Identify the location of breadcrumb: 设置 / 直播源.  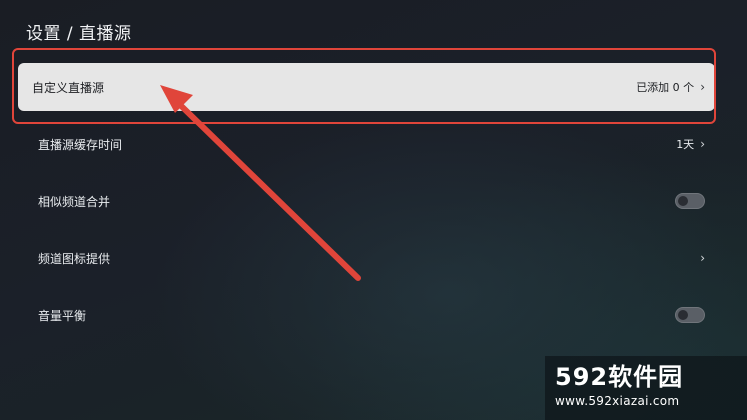
(79, 34).